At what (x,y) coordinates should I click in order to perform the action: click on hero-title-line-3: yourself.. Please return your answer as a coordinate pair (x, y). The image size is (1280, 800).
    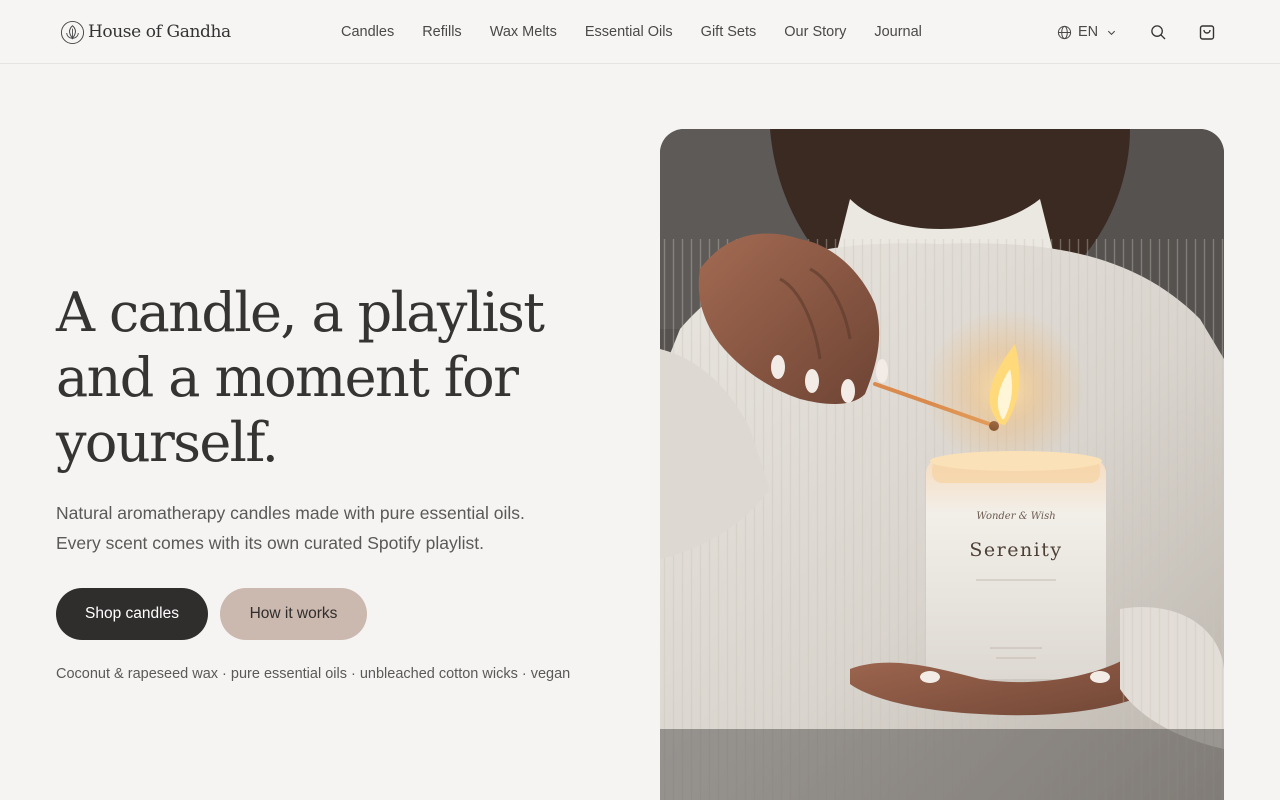
    Looking at the image, I should click on (167, 442).